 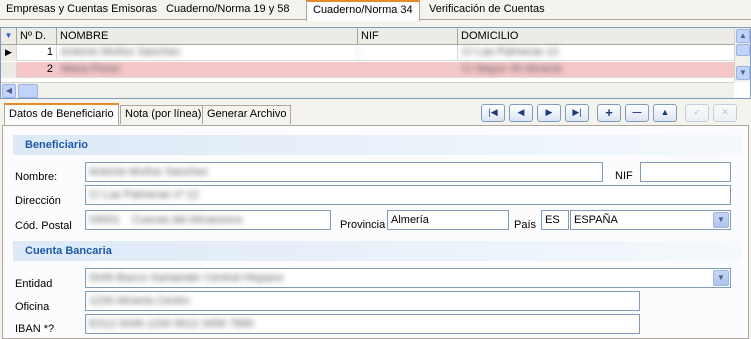 I want to click on tab-empresas: Empresas y Cuentas Emisoras, so click(x=81, y=10).